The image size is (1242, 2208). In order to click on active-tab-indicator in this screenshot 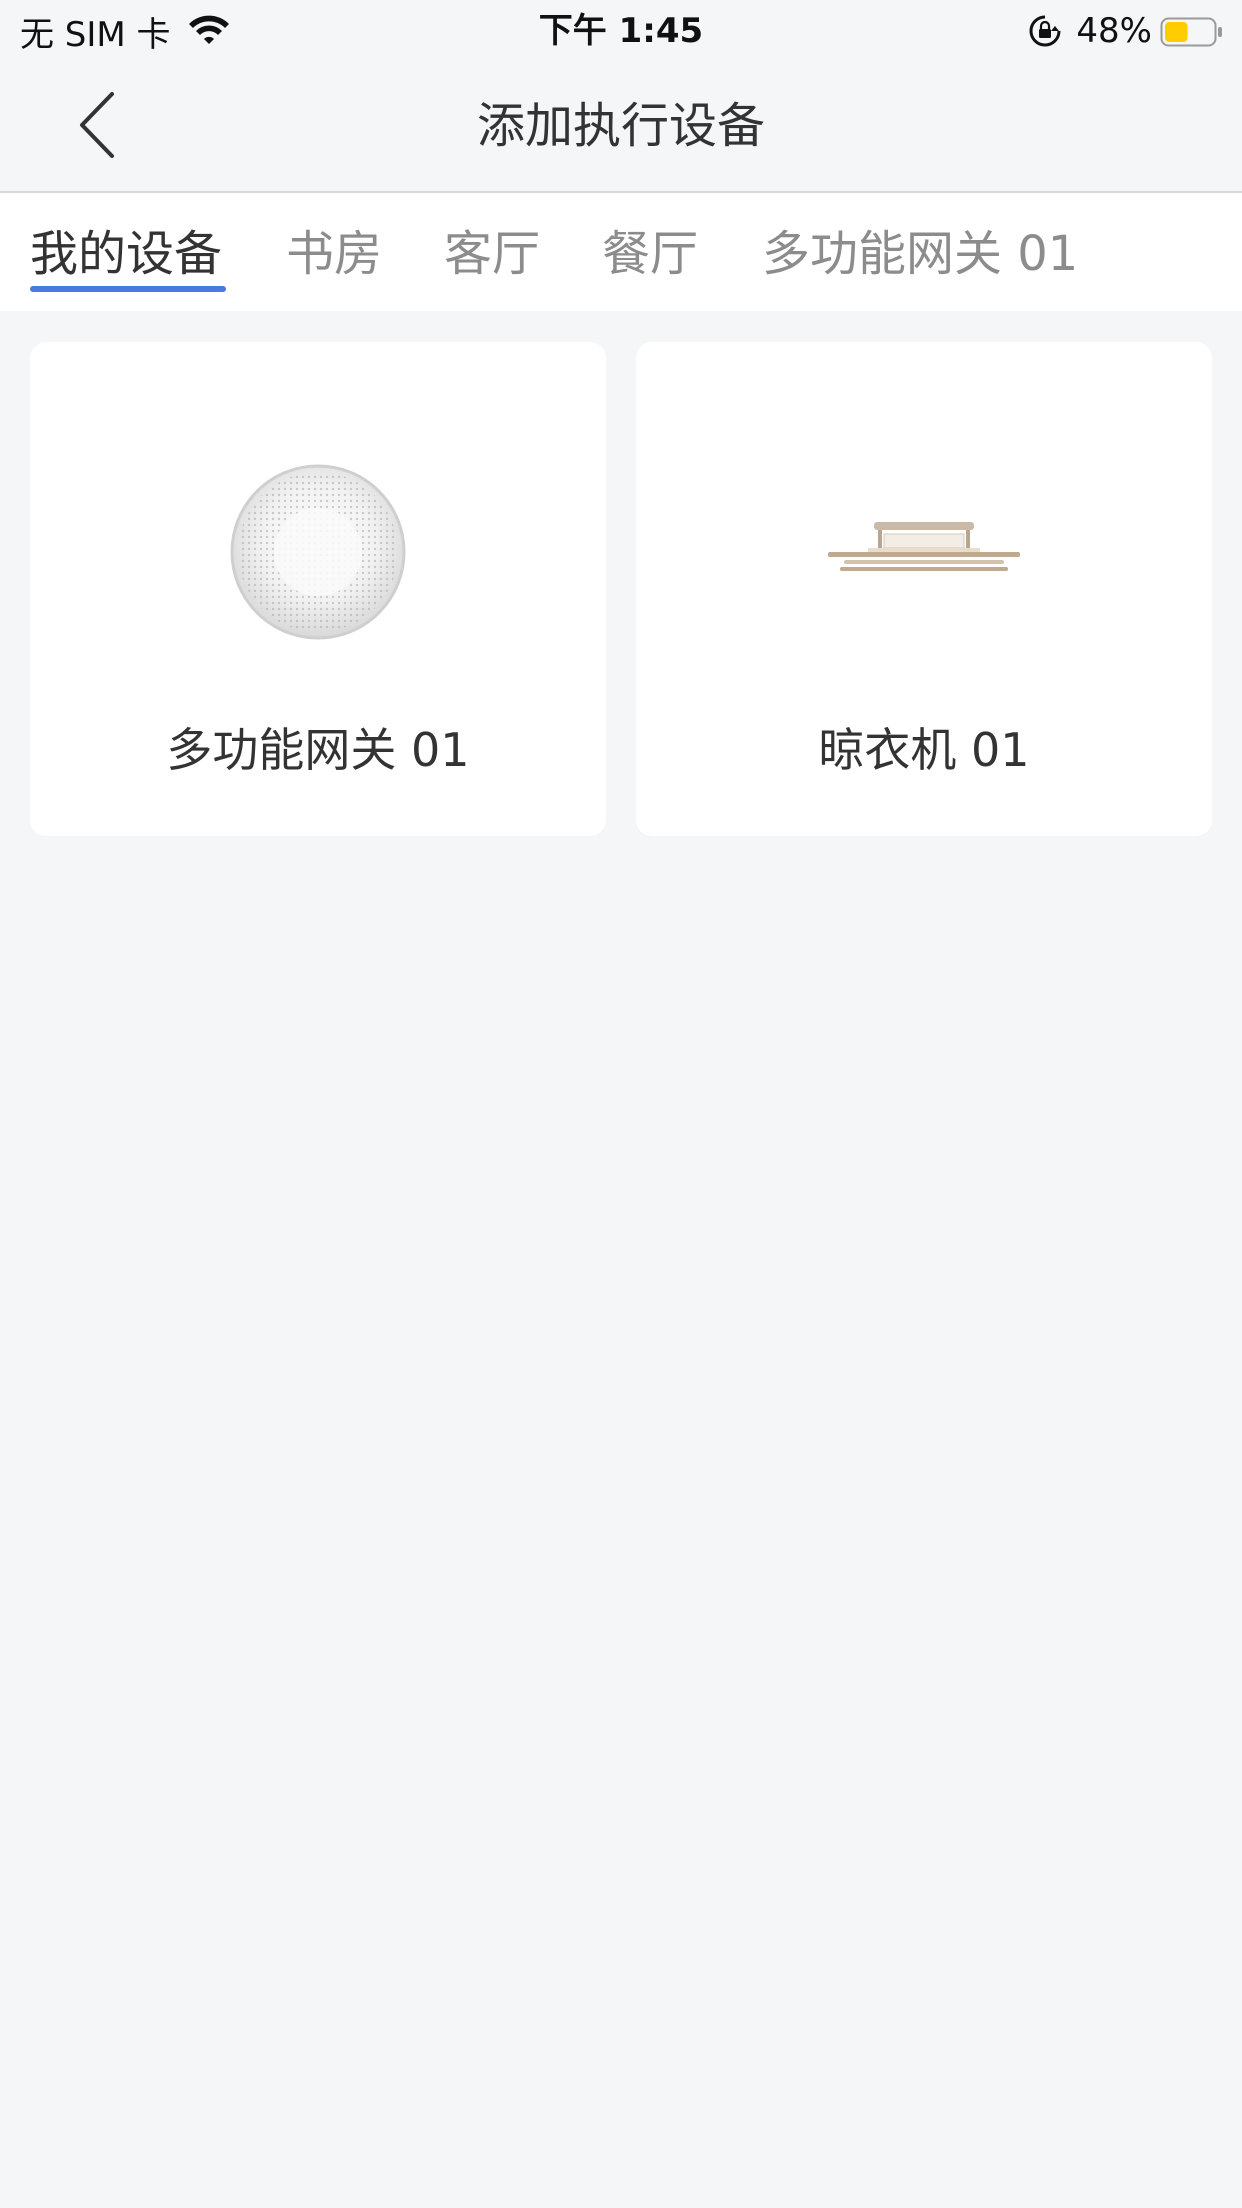, I will do `click(128, 289)`.